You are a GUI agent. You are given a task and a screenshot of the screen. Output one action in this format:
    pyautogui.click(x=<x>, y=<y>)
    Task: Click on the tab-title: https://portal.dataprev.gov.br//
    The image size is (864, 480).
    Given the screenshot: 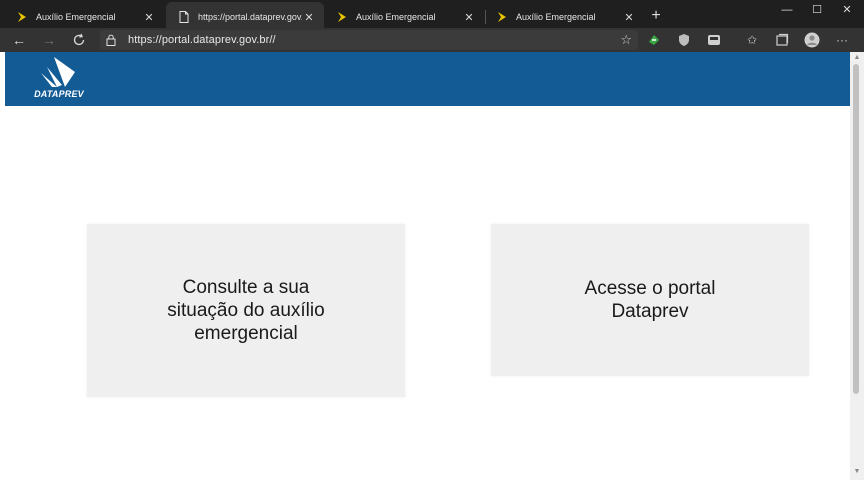 What is the action you would take?
    pyautogui.click(x=250, y=17)
    